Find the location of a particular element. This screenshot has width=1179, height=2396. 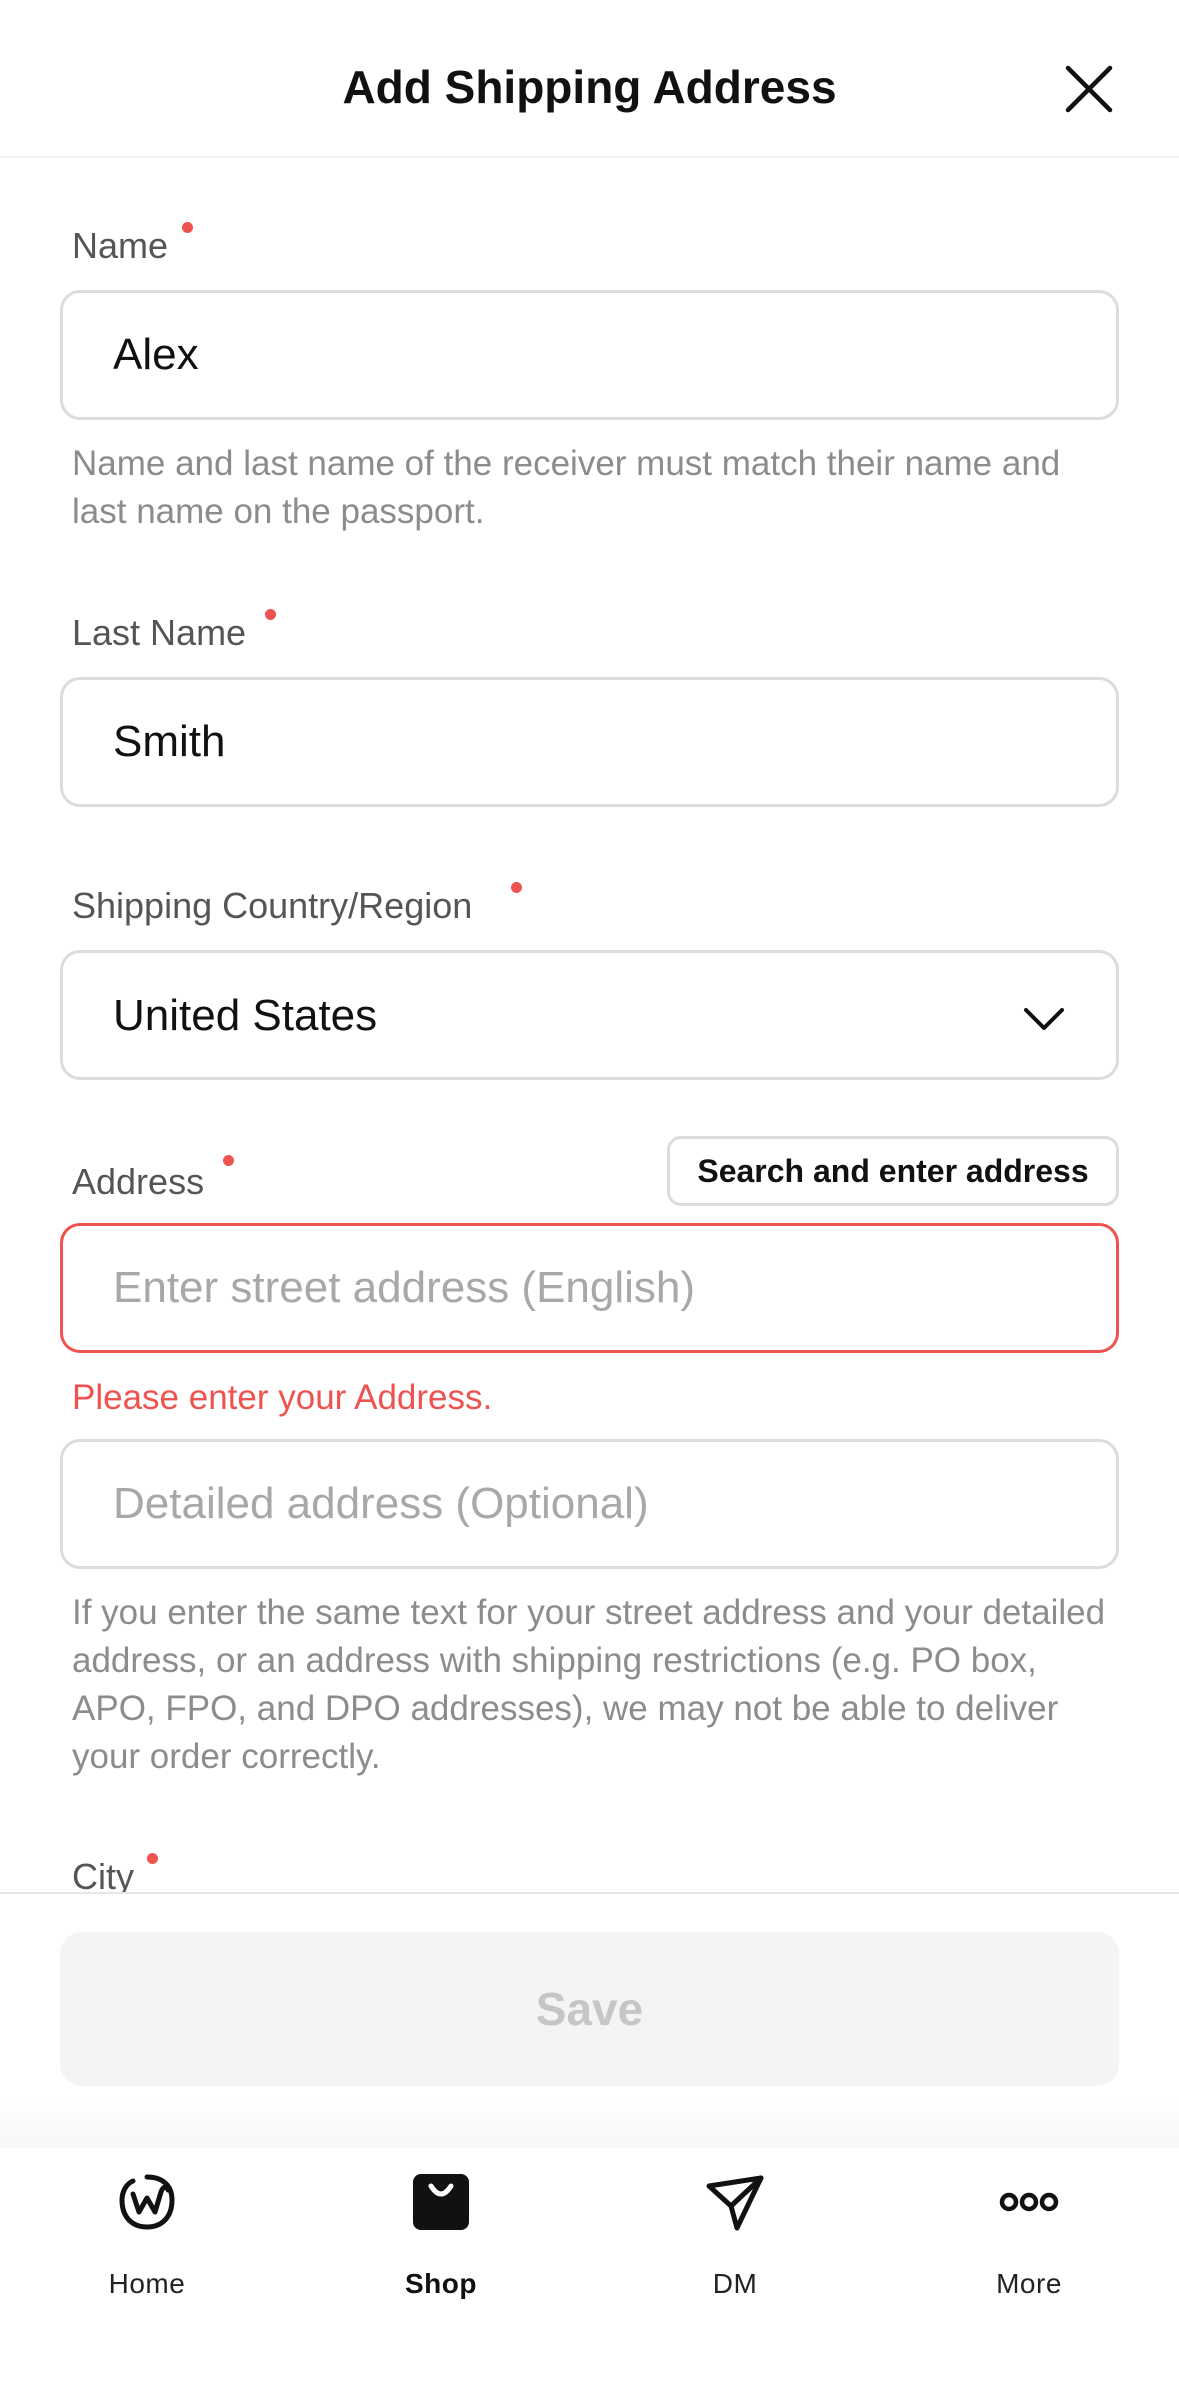

paper-plane-icon is located at coordinates (735, 2203).